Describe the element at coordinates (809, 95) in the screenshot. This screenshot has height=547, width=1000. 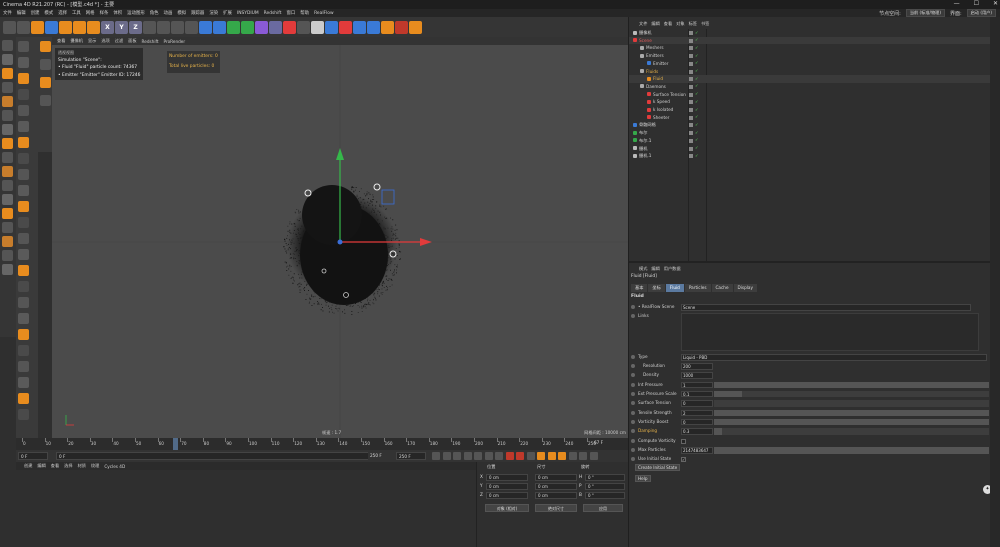
I see `object-row: Surface Tension ✓` at that location.